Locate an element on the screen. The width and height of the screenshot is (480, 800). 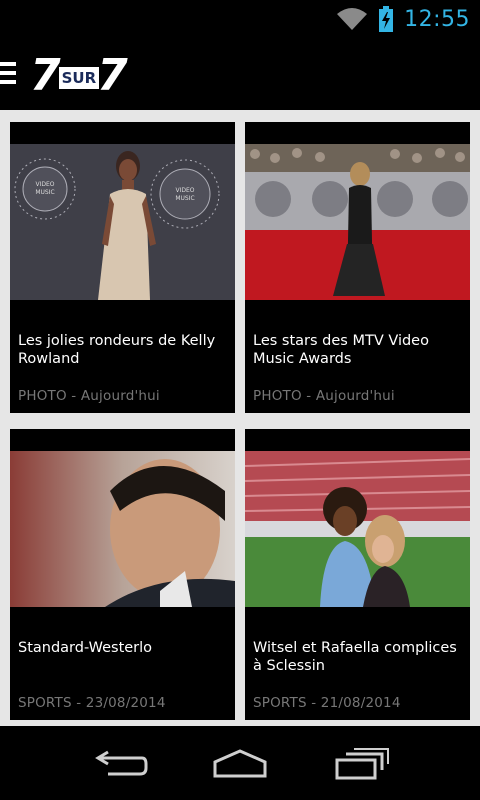
status-bar: 12:55 is located at coordinates (240, 19).